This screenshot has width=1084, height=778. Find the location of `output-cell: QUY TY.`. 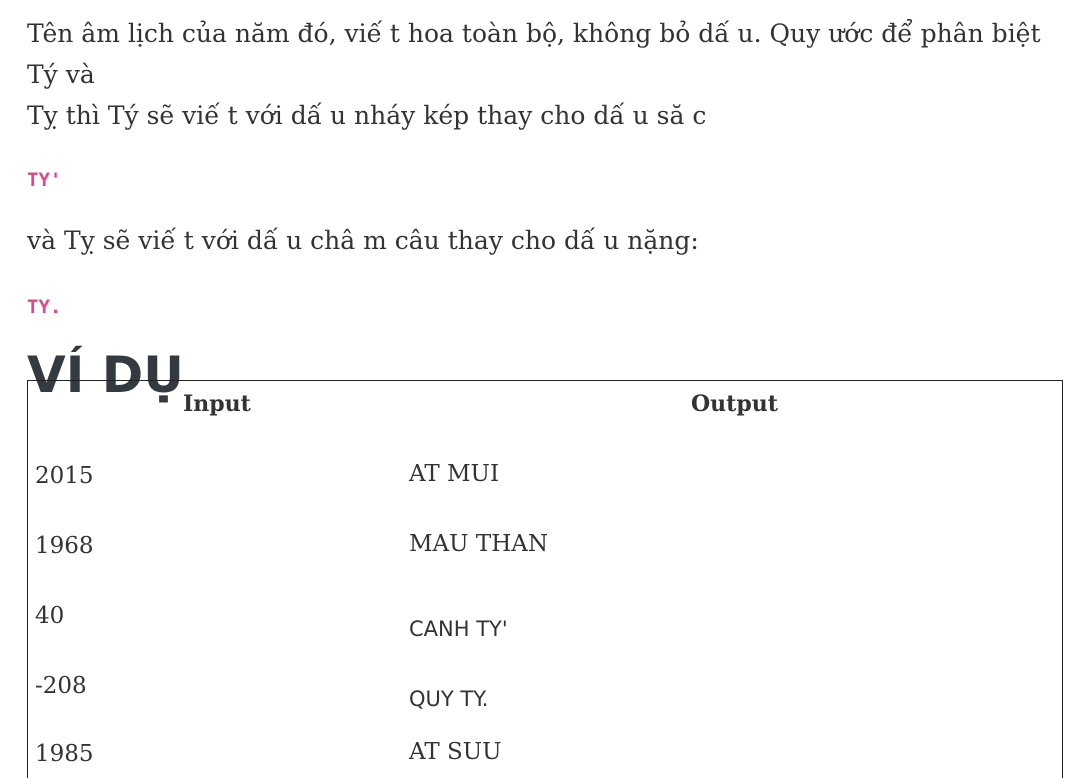

output-cell: QUY TY. is located at coordinates (449, 699).